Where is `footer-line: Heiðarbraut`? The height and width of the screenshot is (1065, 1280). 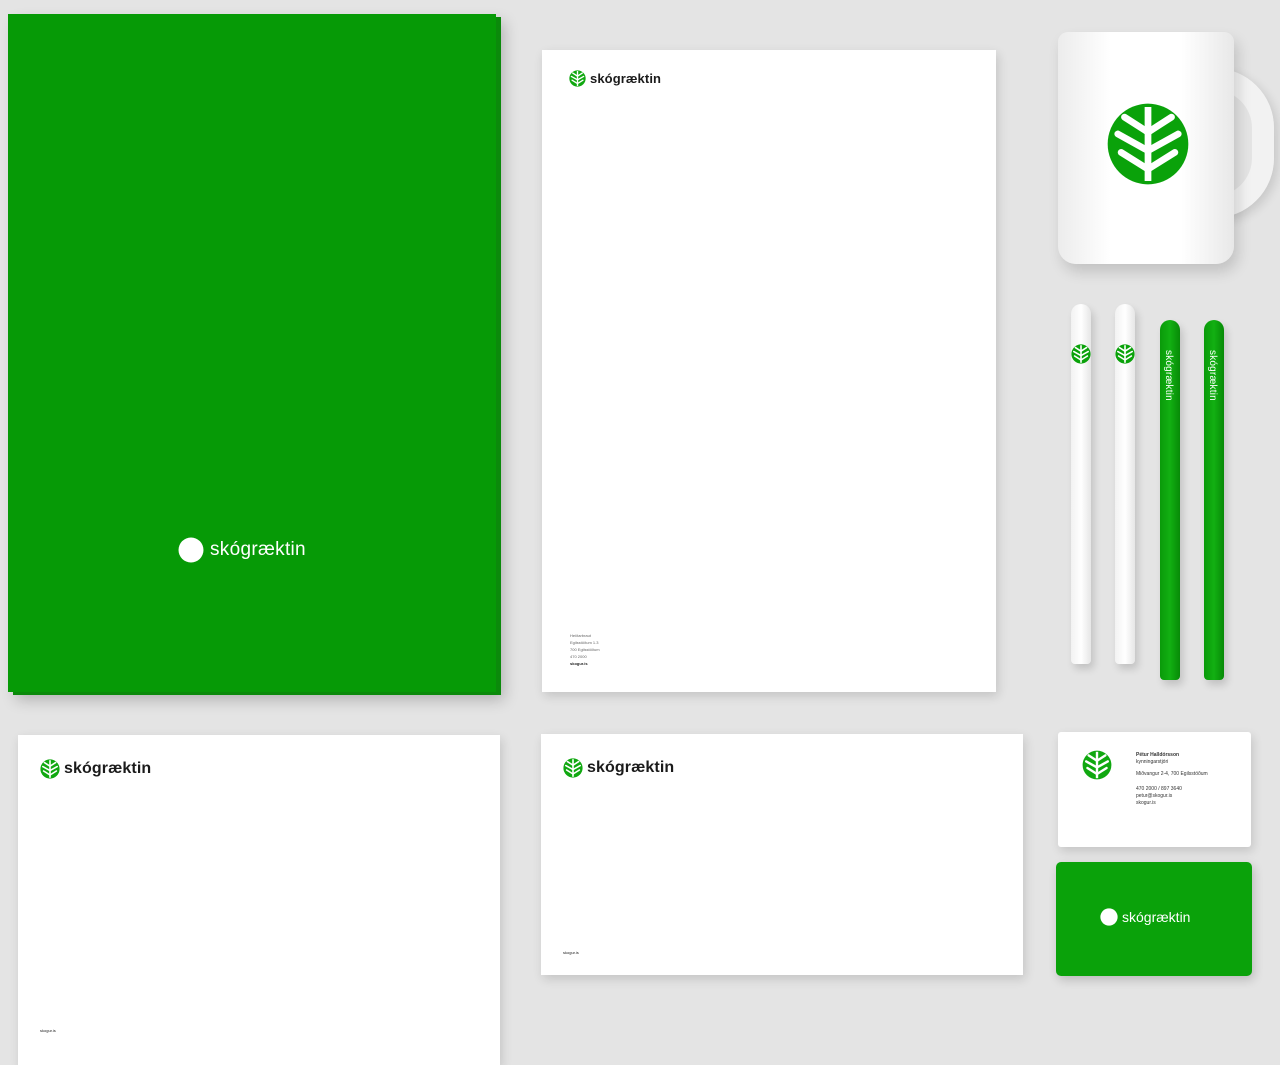 footer-line: Heiðarbraut is located at coordinates (580, 635).